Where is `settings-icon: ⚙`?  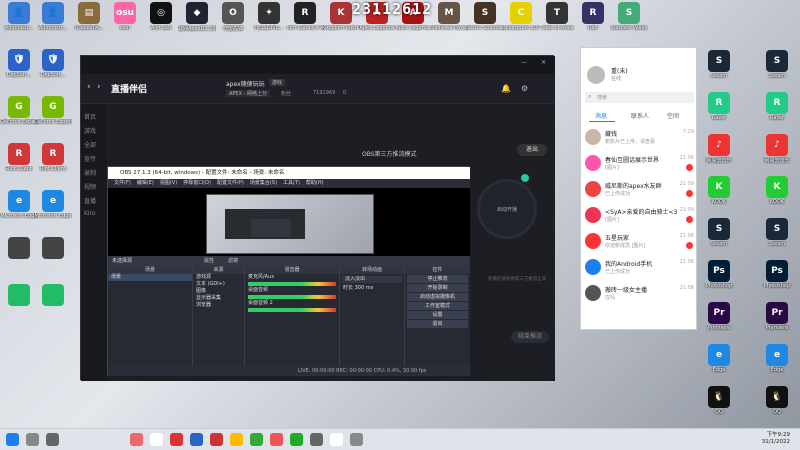 settings-icon: ⚙ is located at coordinates (524, 88).